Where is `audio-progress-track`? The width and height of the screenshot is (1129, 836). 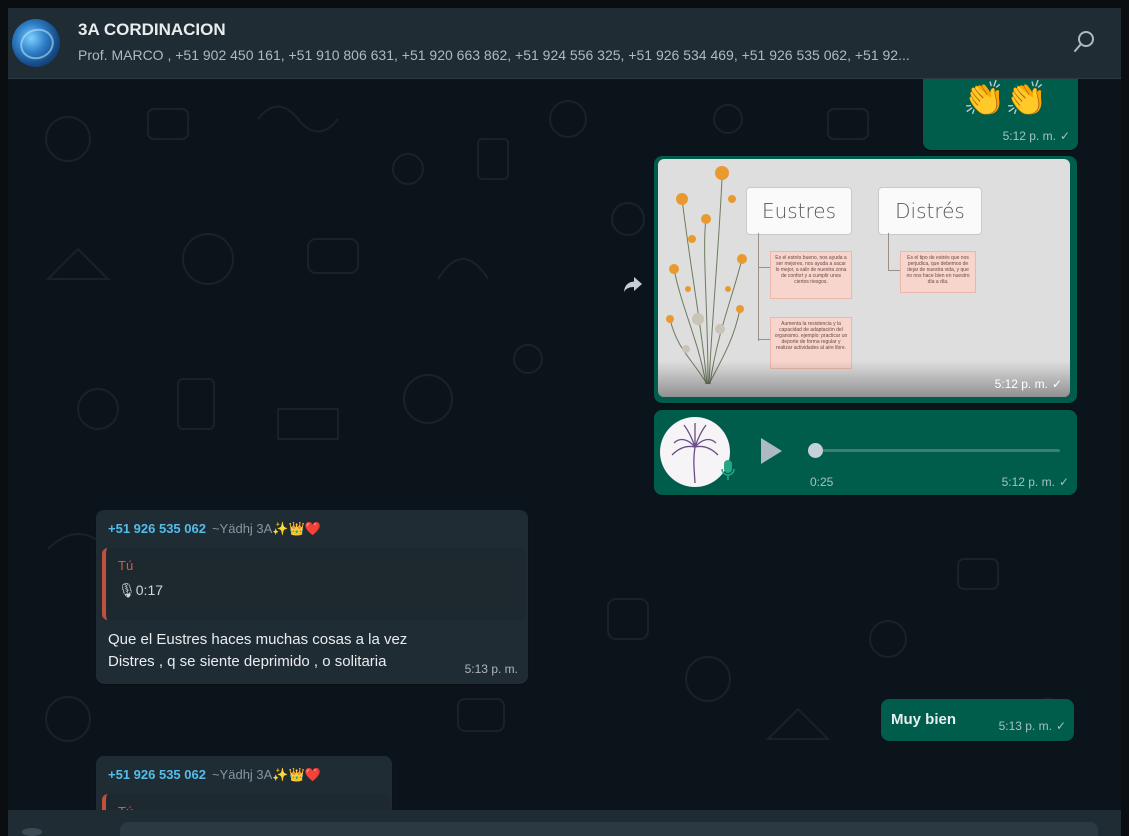 audio-progress-track is located at coordinates (938, 450).